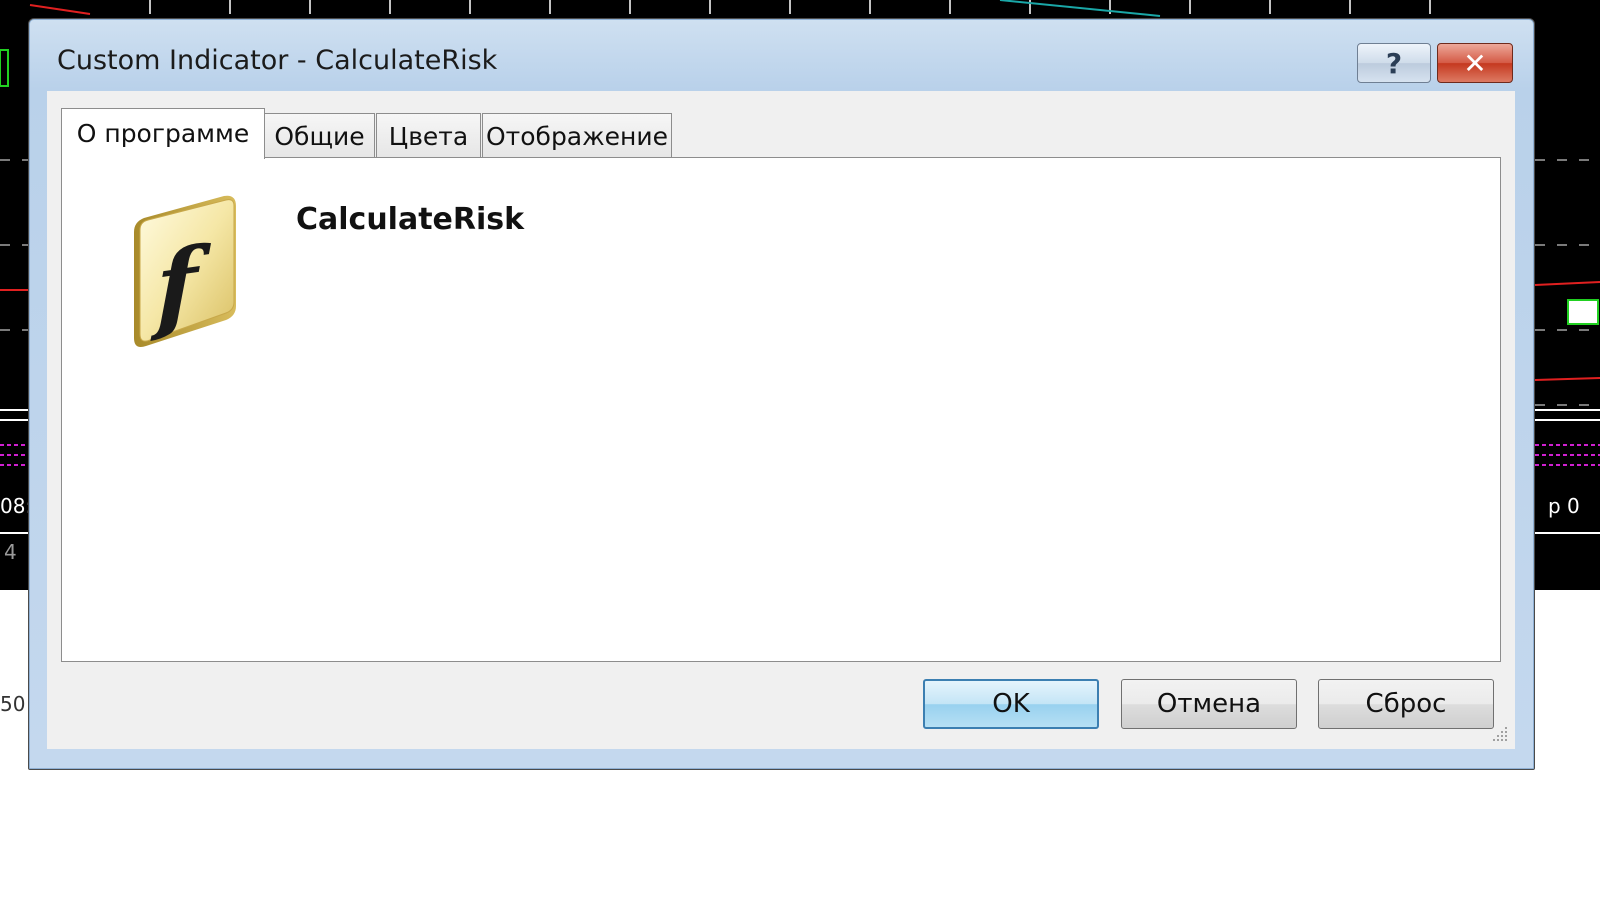 Image resolution: width=1600 pixels, height=905 pixels. I want to click on ok-button: OK, so click(1011, 704).